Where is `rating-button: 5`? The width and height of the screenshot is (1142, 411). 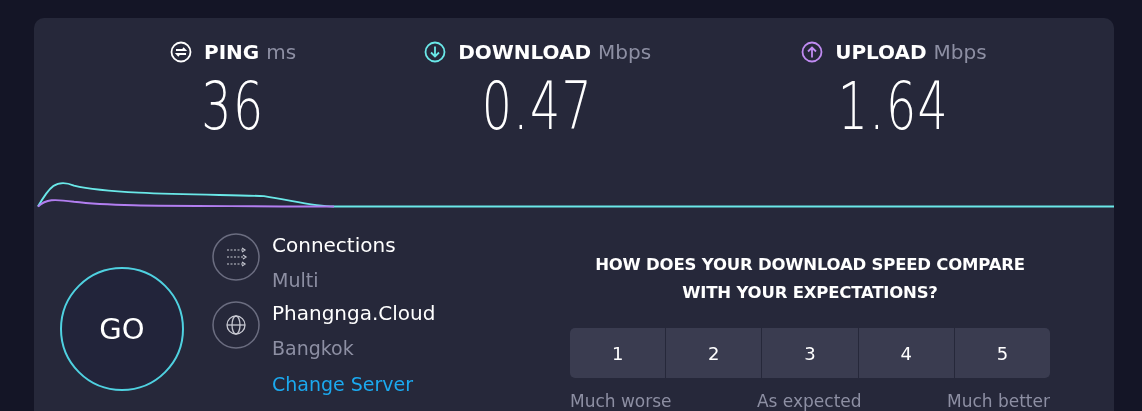
rating-button: 5 is located at coordinates (1002, 353).